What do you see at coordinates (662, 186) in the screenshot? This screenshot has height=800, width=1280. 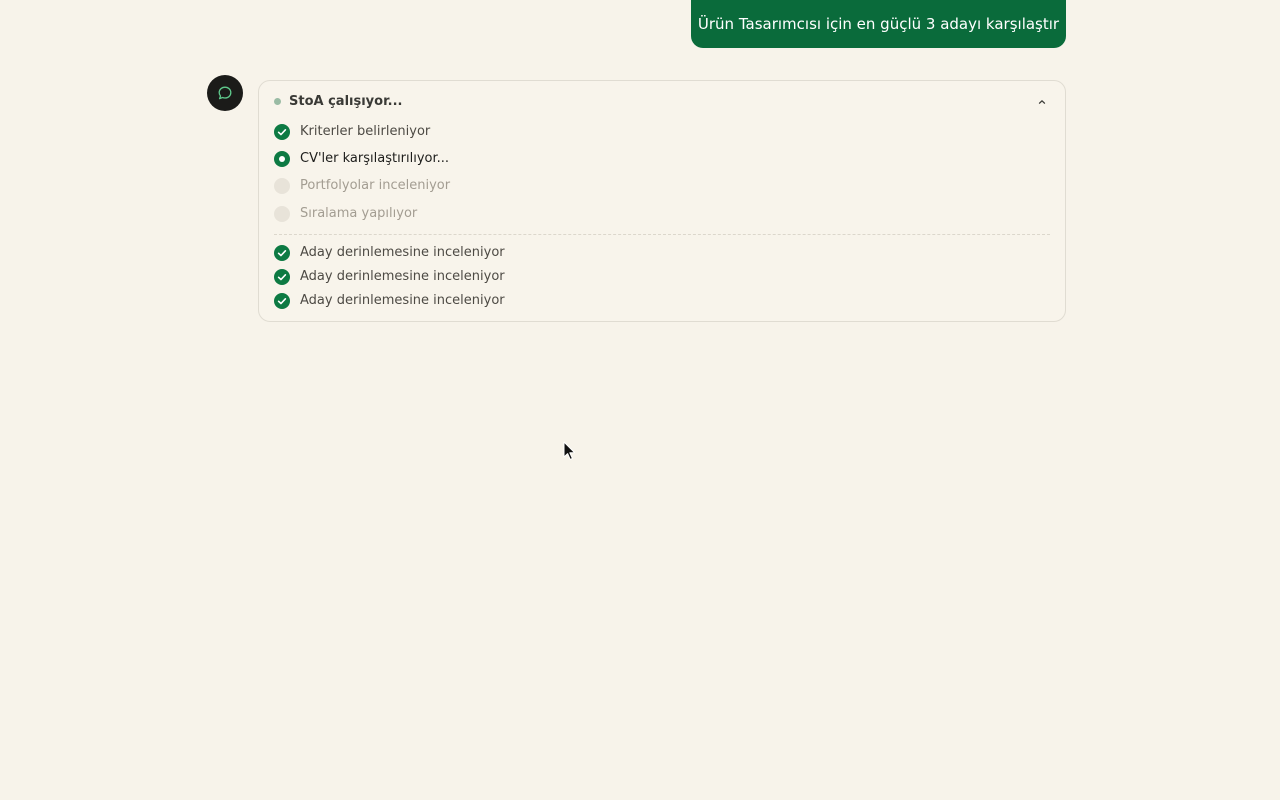 I see `step-item: Portfolyolar inceleniyor` at bounding box center [662, 186].